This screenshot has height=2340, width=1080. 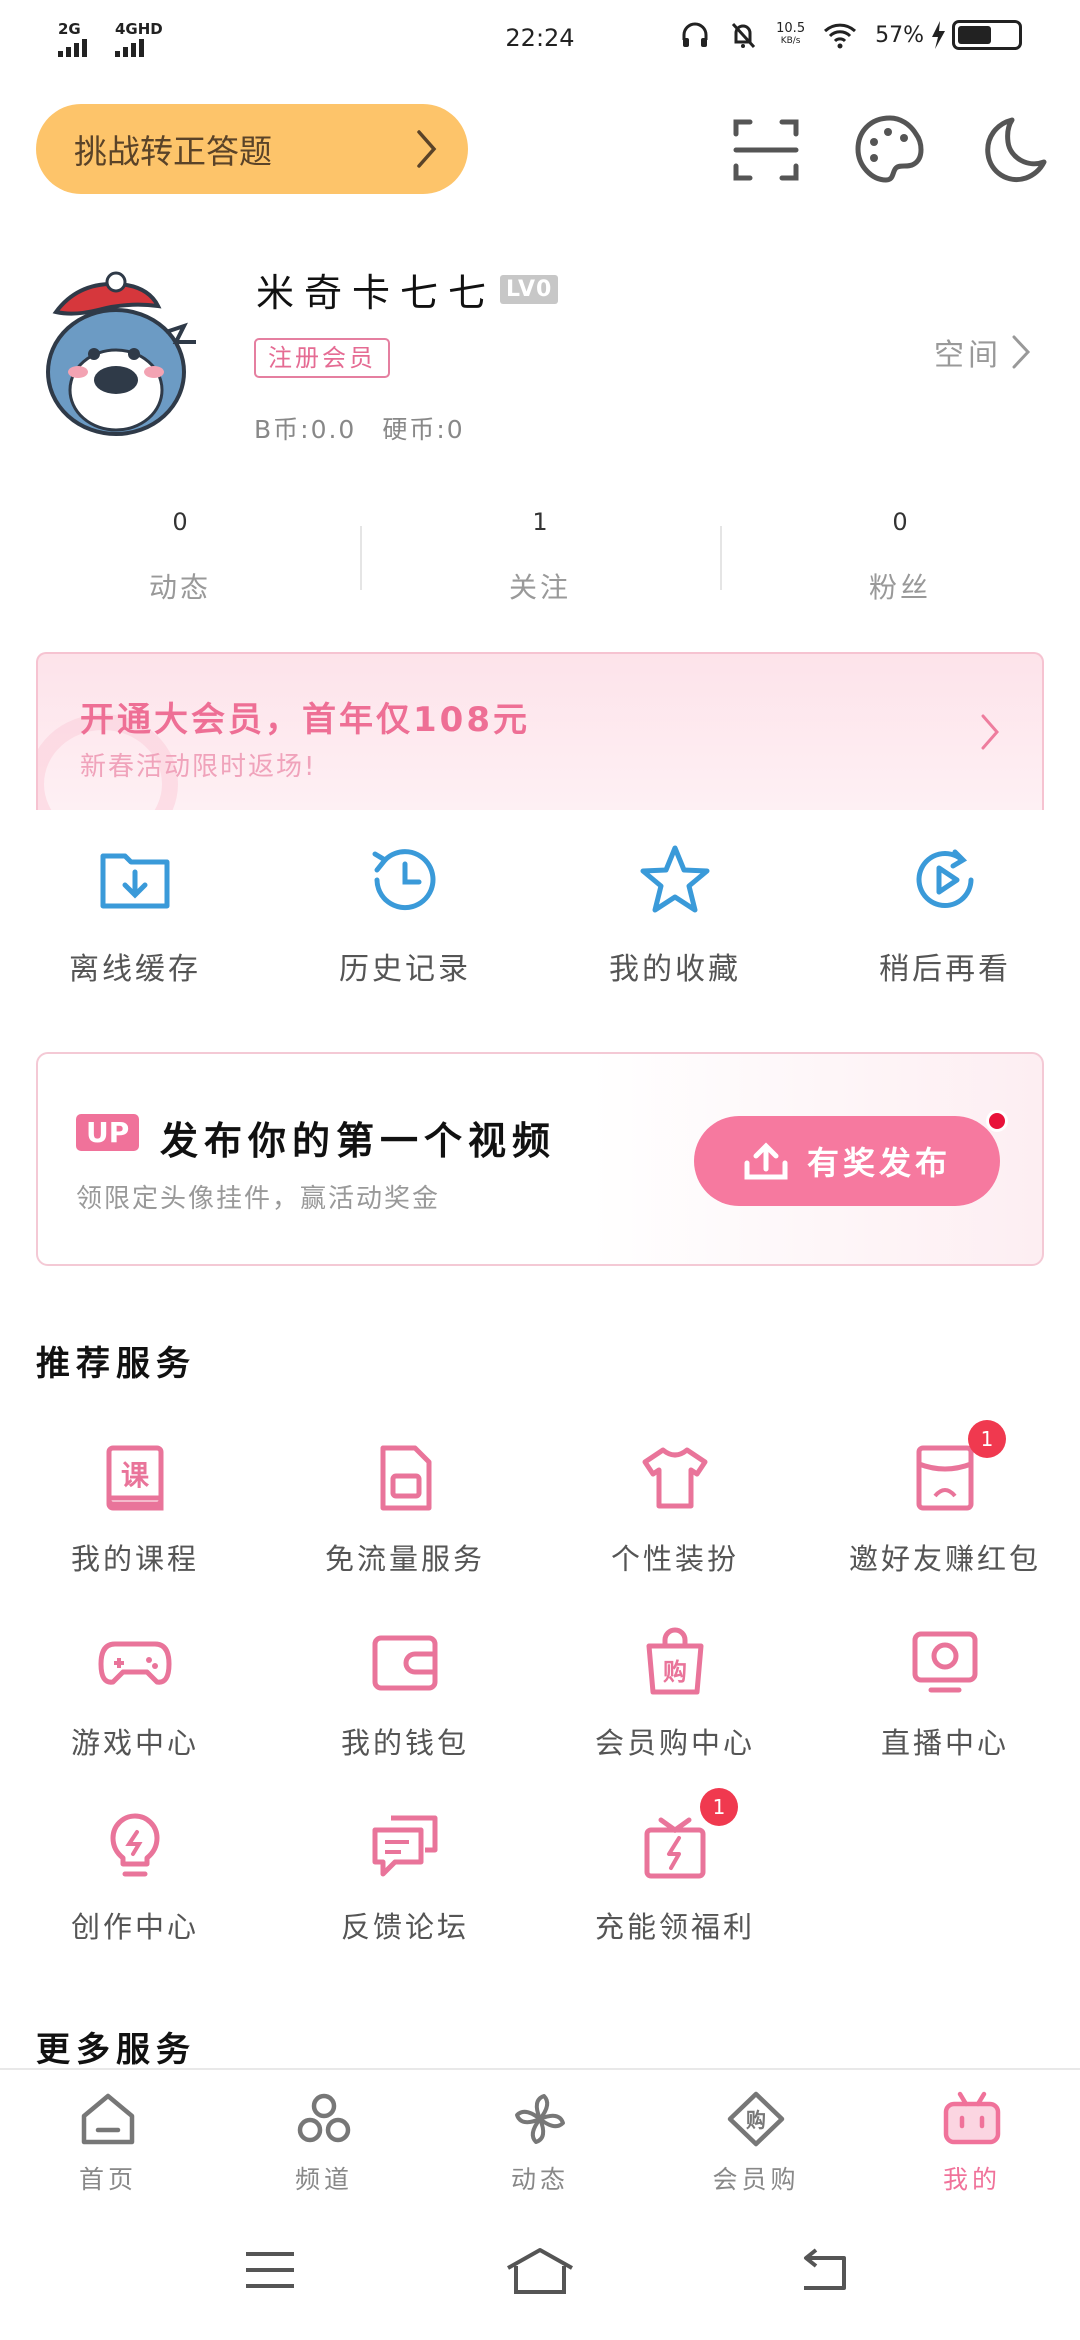 I want to click on mute-bell-icon, so click(x=744, y=35).